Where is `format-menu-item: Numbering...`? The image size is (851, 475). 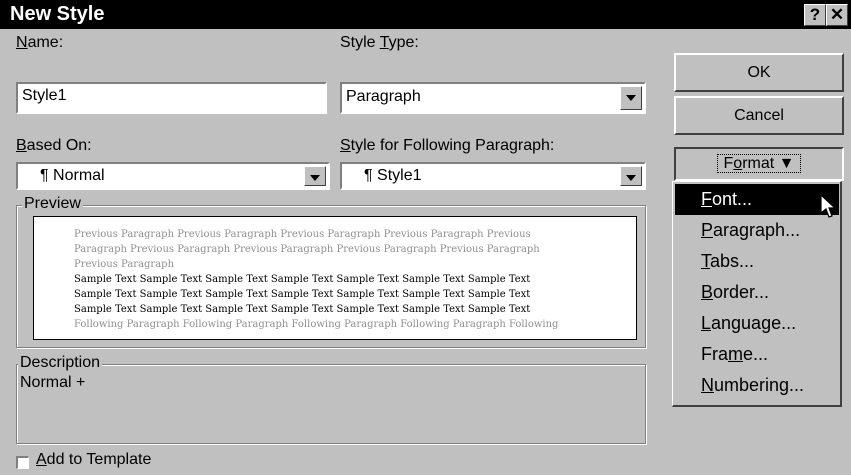
format-menu-item: Numbering... is located at coordinates (757, 385).